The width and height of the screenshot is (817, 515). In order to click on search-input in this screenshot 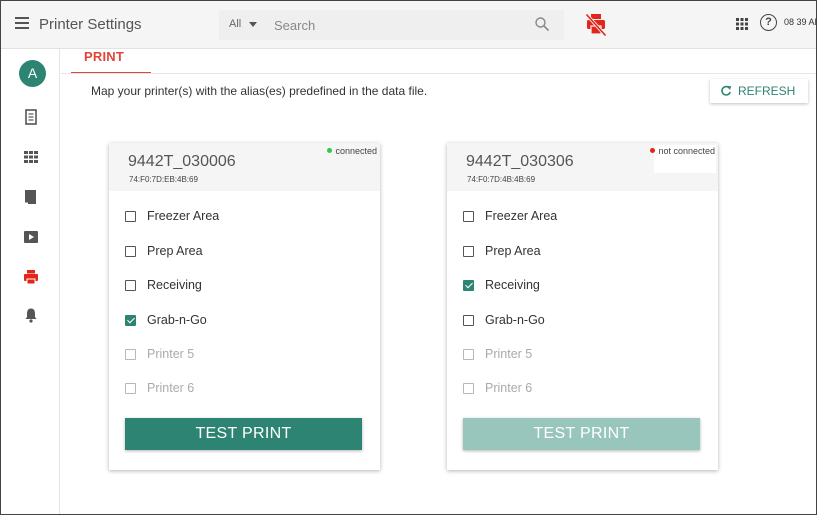, I will do `click(384, 25)`.